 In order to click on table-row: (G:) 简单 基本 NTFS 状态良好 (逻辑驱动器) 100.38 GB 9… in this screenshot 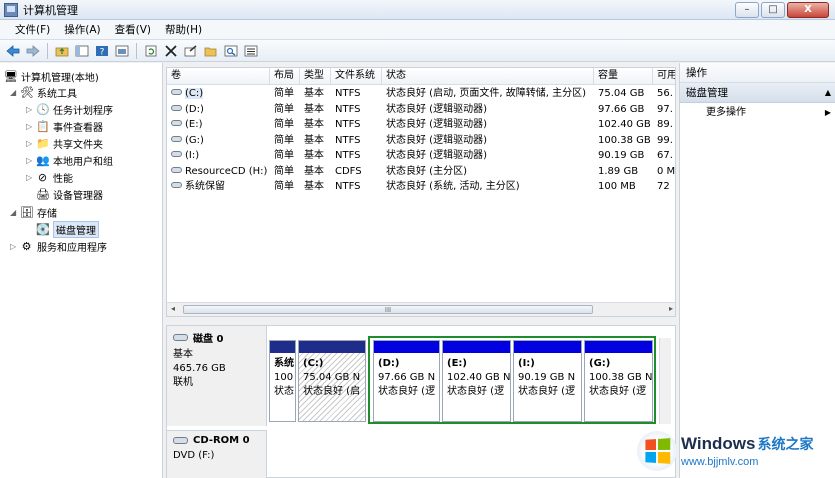, I will do `click(421, 141)`.